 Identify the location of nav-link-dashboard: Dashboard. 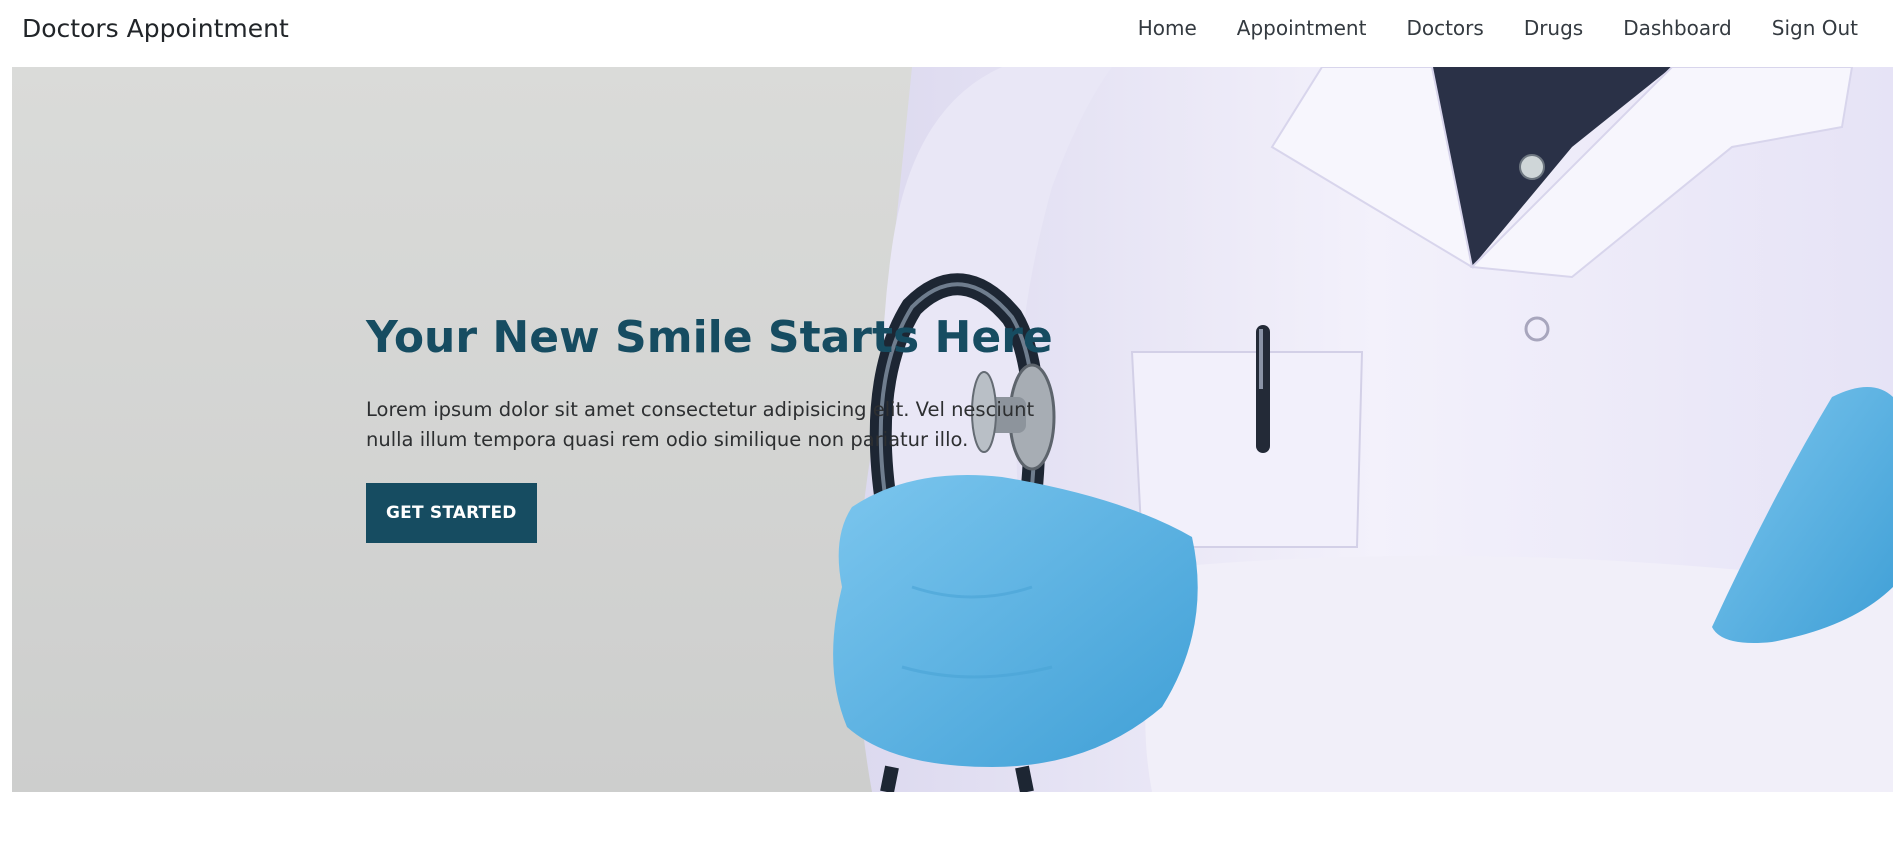
(1677, 28).